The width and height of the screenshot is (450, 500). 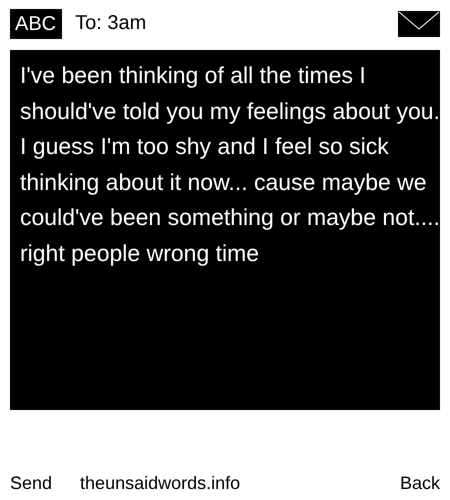 I want to click on website-label: theunsaidwords.info, so click(x=161, y=483).